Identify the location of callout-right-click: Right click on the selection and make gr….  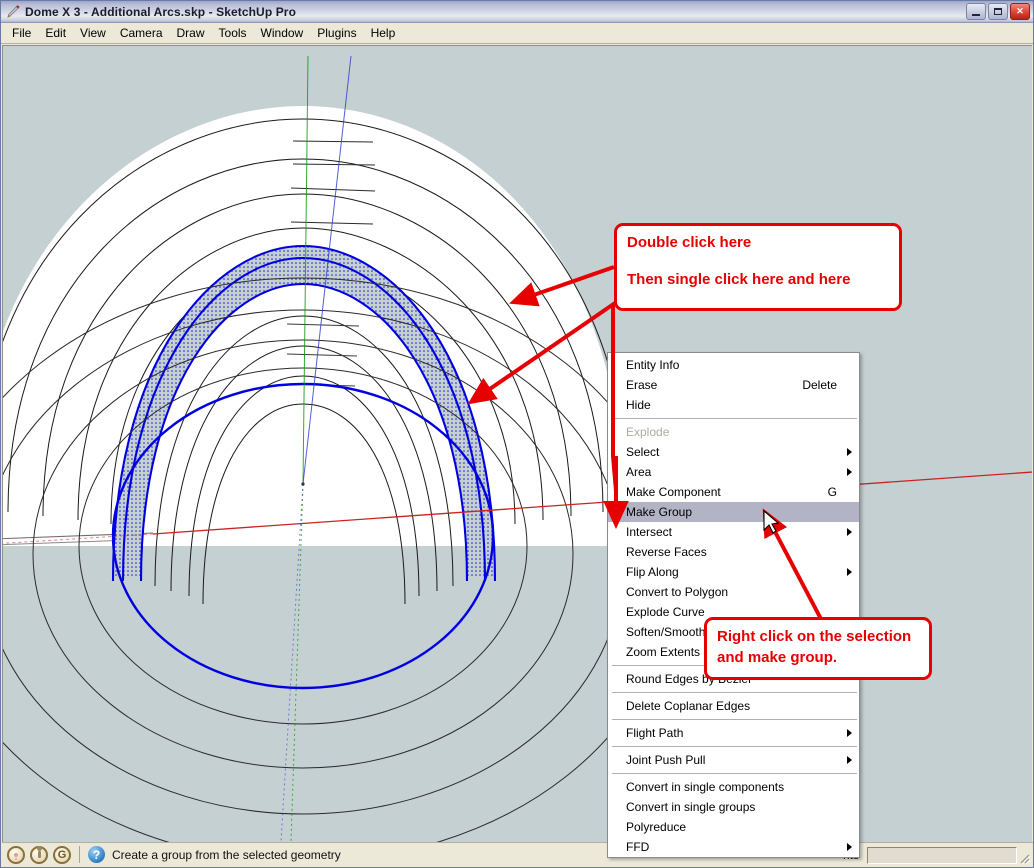
(818, 648).